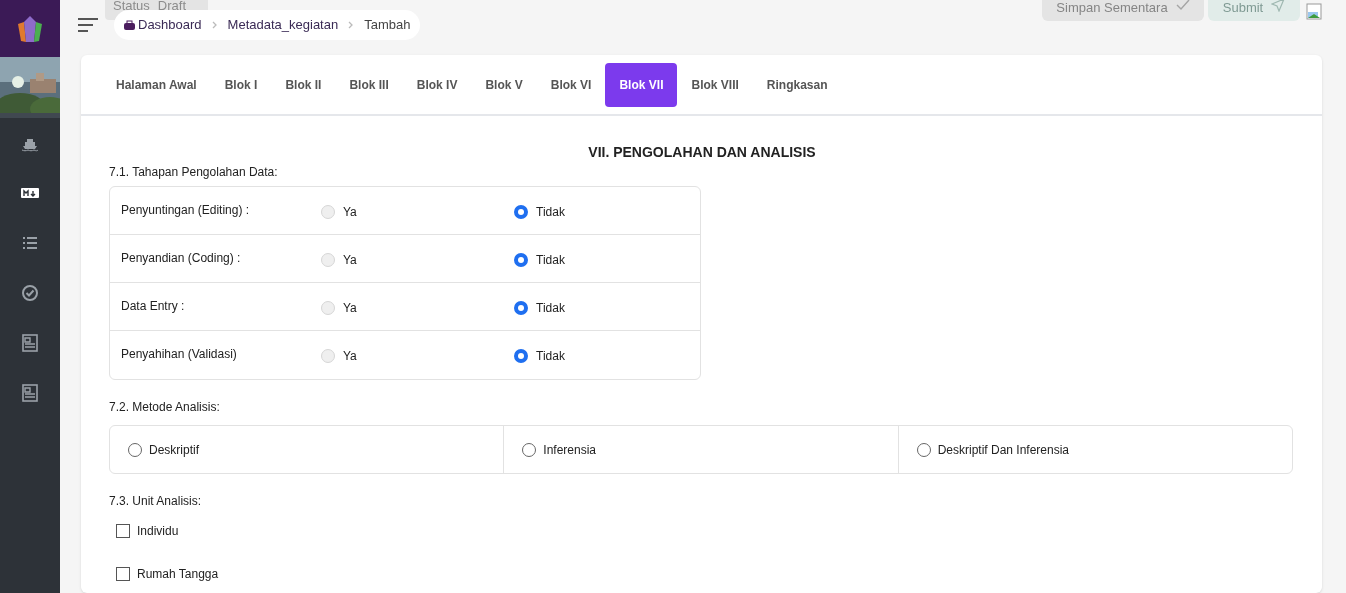  I want to click on section-title: VII. PENGOLAHAN DAN ANALISIS, so click(702, 152).